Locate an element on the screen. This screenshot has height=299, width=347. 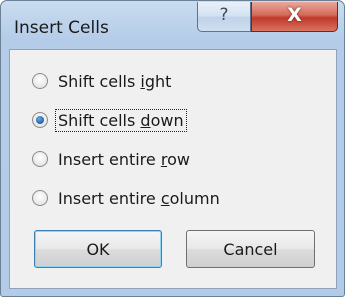
option-shift-cells-right: Shift cells ight is located at coordinates (102, 81).